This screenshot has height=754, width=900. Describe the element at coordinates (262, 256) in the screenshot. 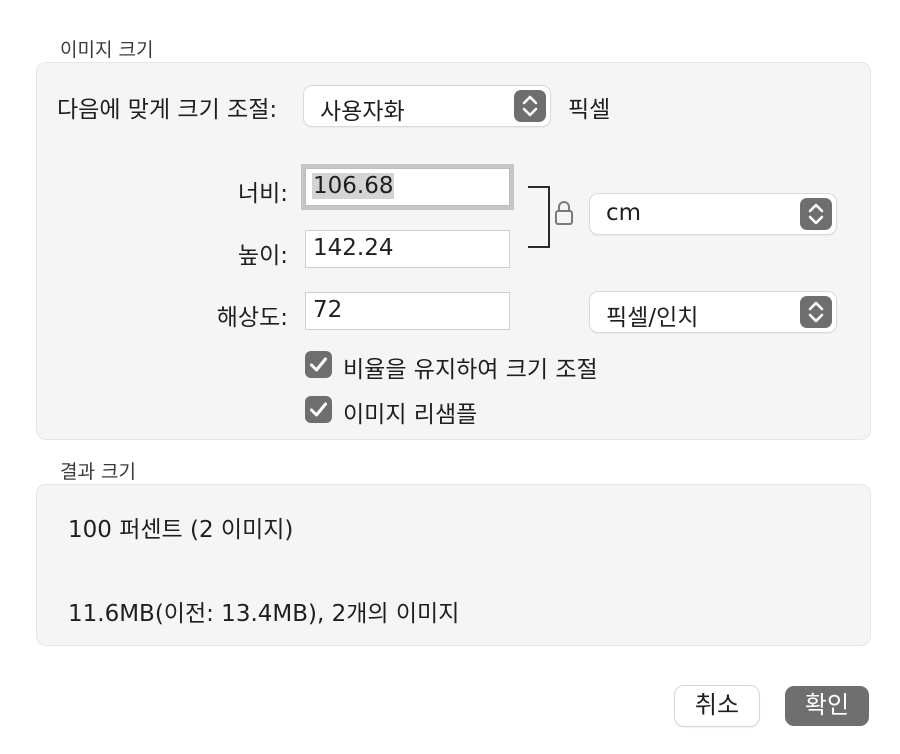

I see `height-label: 높이:` at that location.